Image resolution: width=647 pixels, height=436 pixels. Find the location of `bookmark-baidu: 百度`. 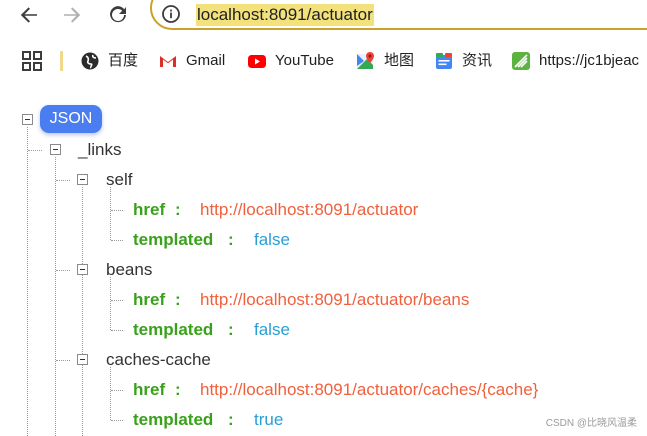

bookmark-baidu: 百度 is located at coordinates (109, 61).